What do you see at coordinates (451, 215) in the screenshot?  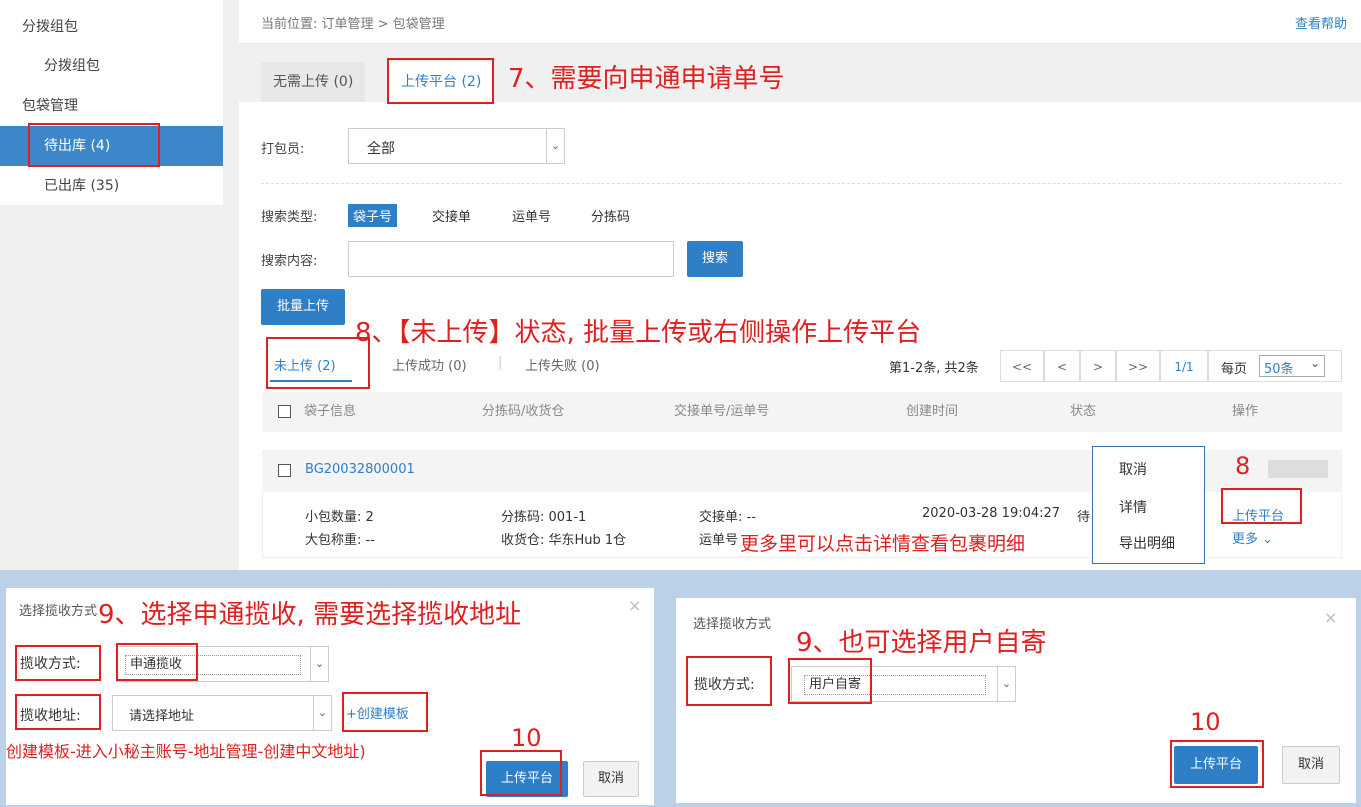 I see `search-type-handover: 交接单` at bounding box center [451, 215].